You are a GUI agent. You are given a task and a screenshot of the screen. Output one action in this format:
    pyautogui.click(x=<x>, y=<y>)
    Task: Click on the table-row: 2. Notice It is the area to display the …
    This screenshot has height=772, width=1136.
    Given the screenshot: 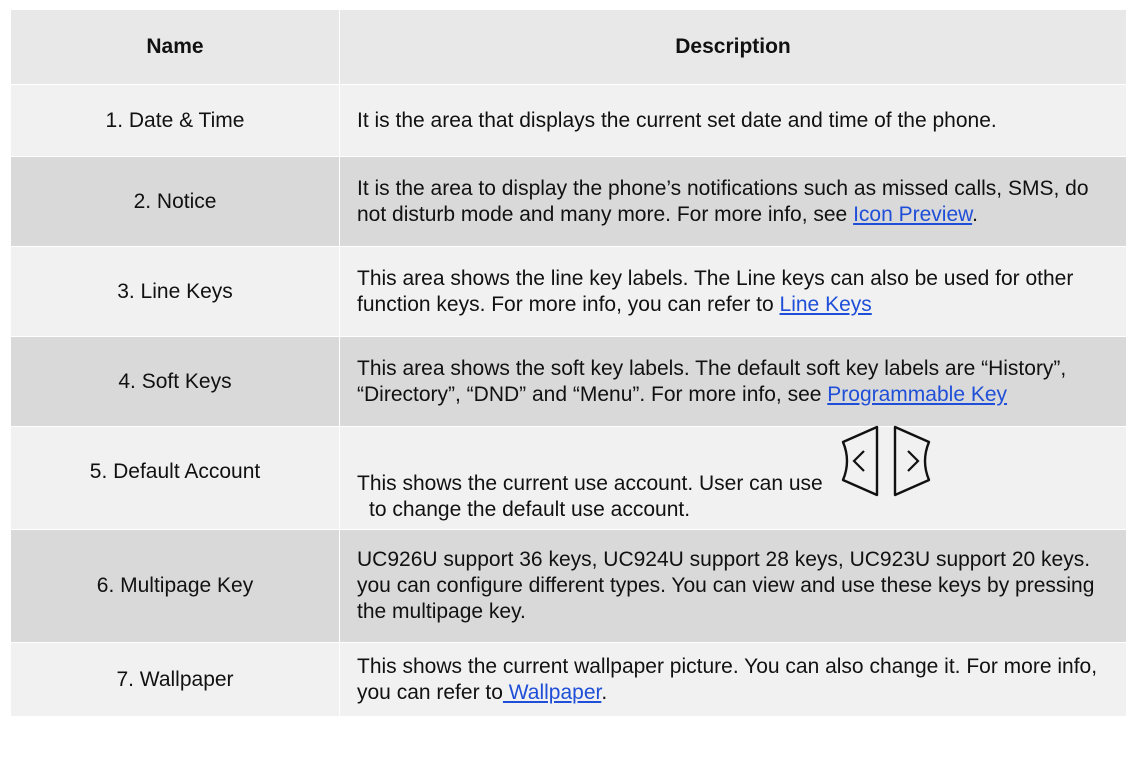 What is the action you would take?
    pyautogui.click(x=568, y=201)
    